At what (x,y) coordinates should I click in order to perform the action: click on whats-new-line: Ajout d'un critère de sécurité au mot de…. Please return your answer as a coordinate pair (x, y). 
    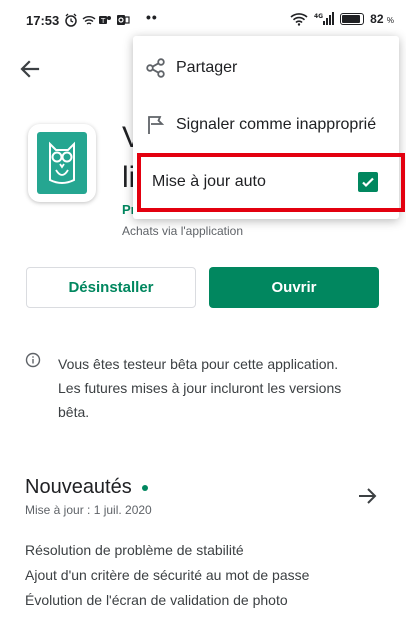
    Looking at the image, I should click on (167, 575).